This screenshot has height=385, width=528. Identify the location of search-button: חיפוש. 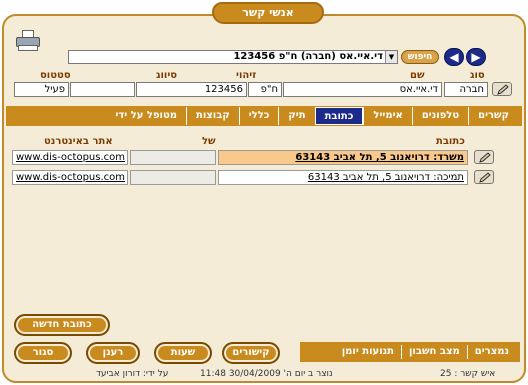
(420, 57).